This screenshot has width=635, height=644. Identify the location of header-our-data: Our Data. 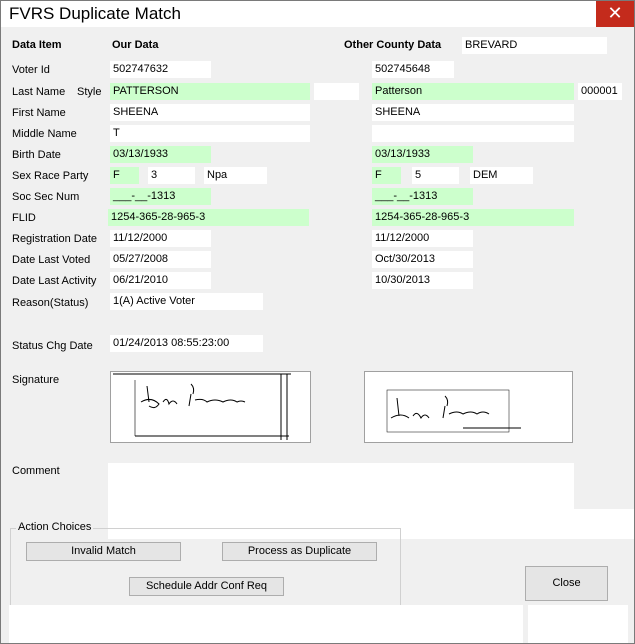
(135, 45).